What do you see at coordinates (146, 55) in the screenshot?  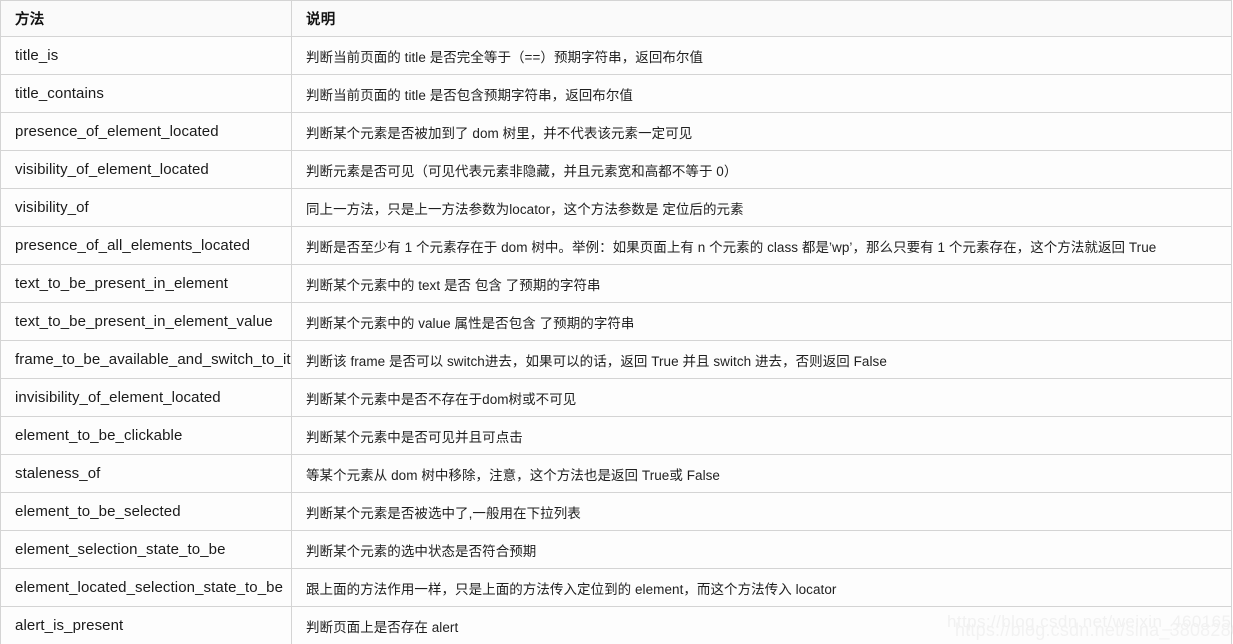 I see `cell-method-name: title_is` at bounding box center [146, 55].